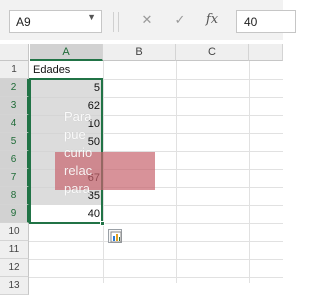 This screenshot has width=320, height=295. I want to click on quick-analysis-button, so click(115, 236).